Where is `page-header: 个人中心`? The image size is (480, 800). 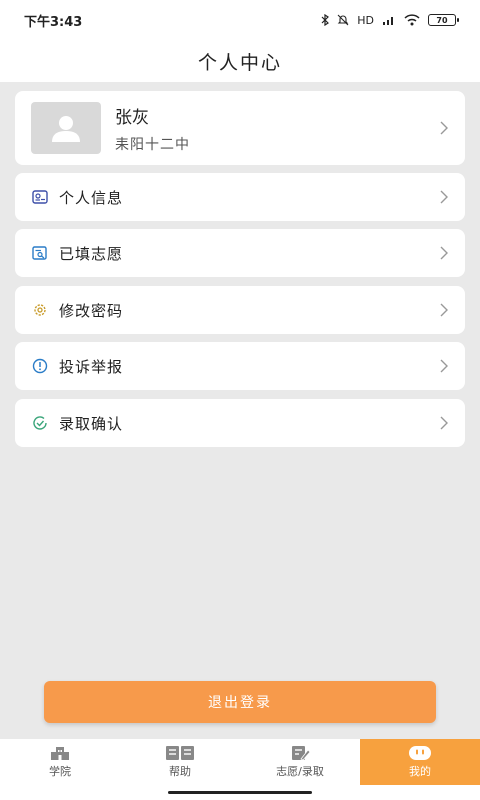
page-header: 个人中心 is located at coordinates (240, 61).